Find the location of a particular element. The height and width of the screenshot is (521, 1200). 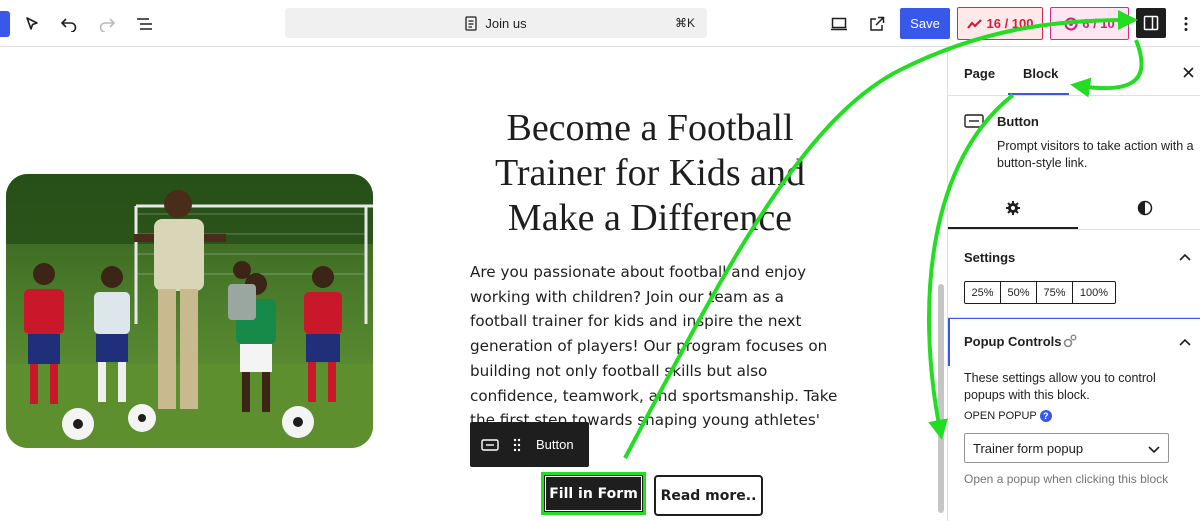

seo-score-badge: 16 / 100 is located at coordinates (1000, 23).